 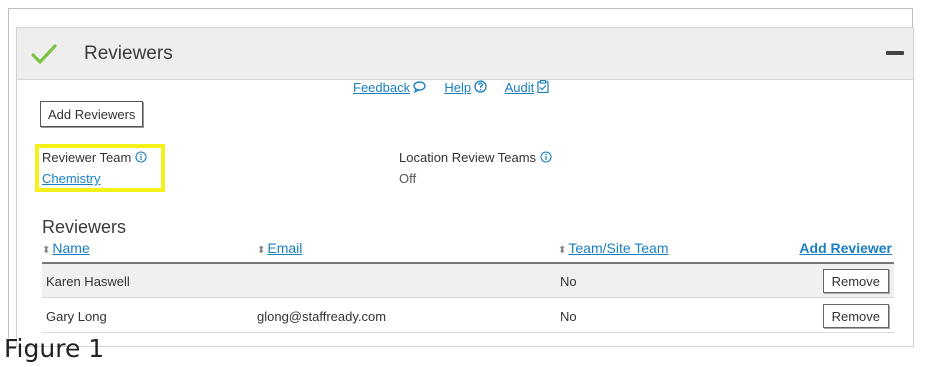 I want to click on location-review-teams-value: Off, so click(x=408, y=178).